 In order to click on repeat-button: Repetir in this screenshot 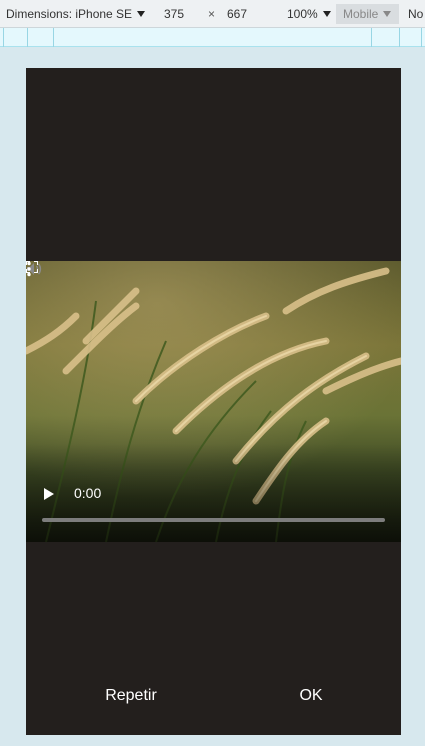, I will do `click(131, 696)`.